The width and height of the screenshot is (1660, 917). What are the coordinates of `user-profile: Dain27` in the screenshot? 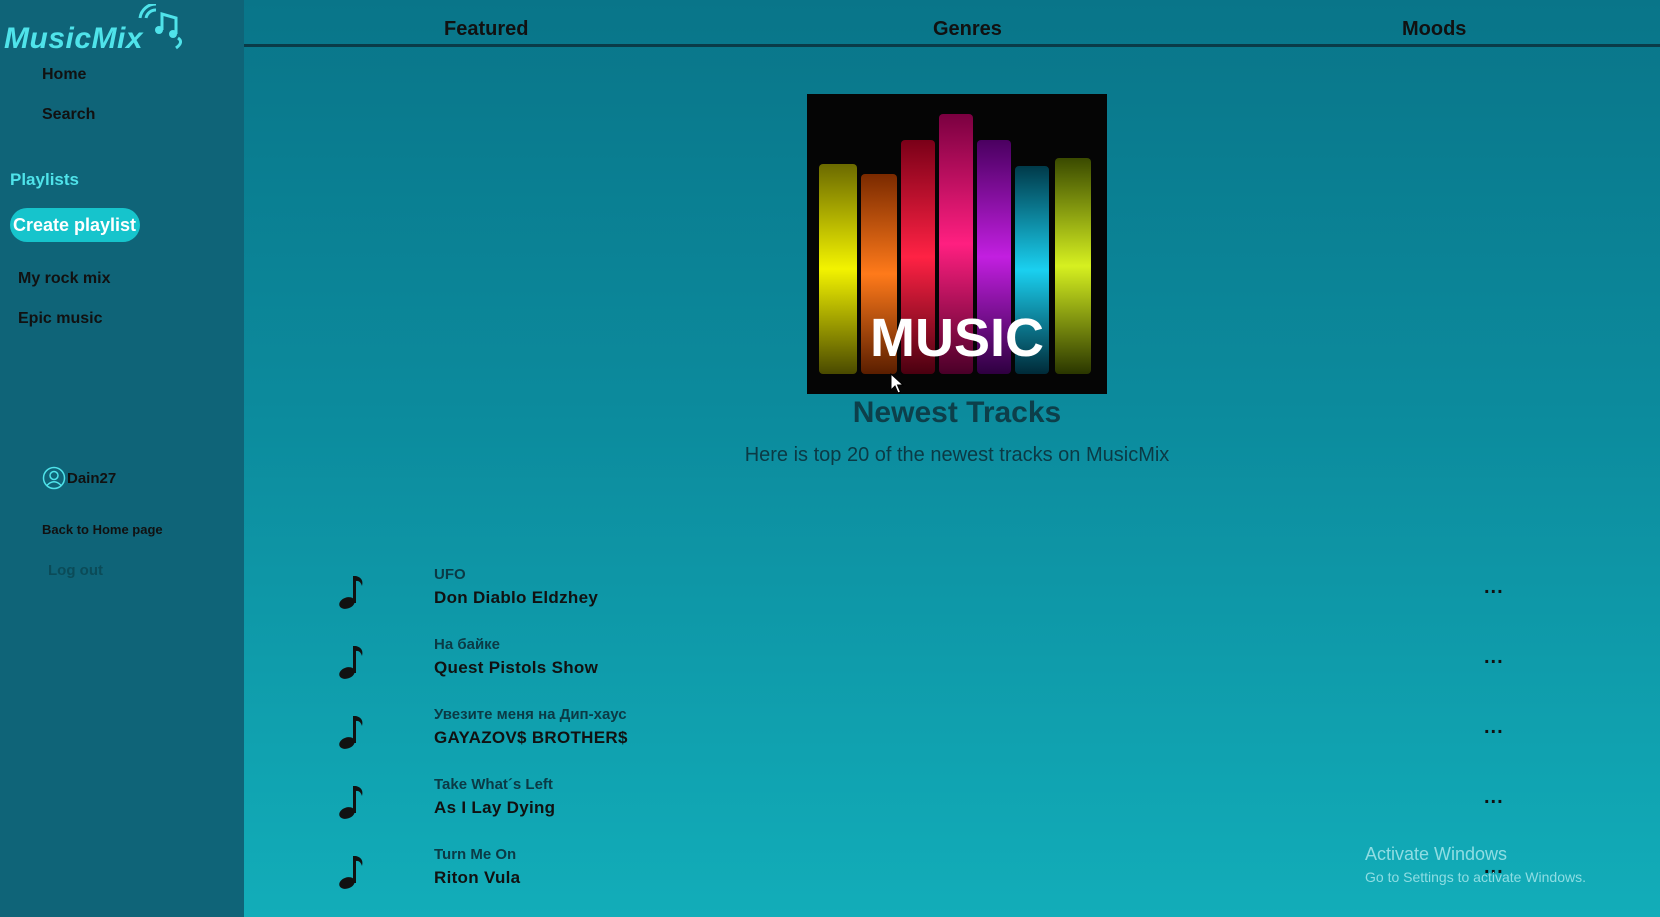 It's located at (79, 478).